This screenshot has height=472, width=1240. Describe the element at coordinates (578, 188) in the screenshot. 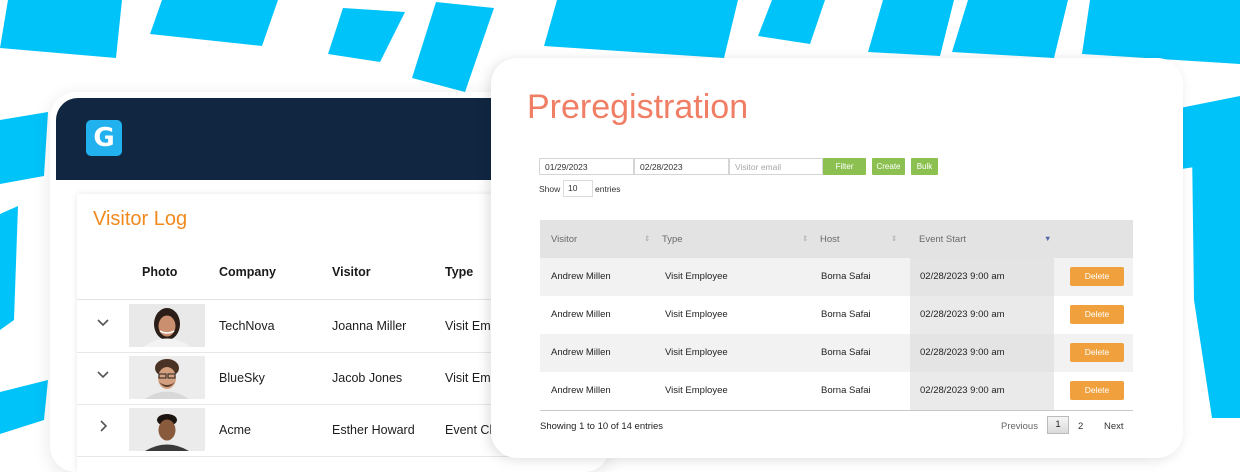

I see `entries-select: 10` at that location.